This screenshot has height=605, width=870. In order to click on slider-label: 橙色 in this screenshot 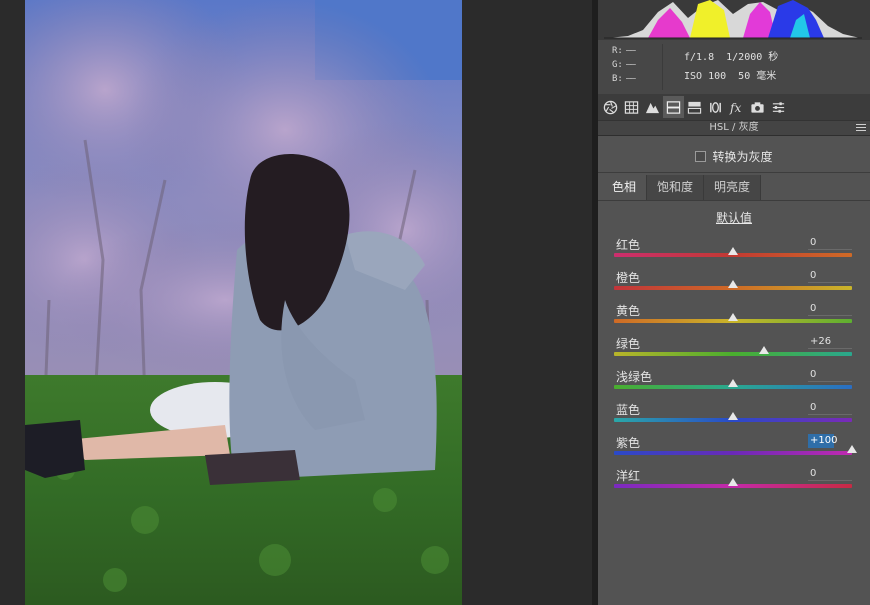, I will do `click(628, 278)`.